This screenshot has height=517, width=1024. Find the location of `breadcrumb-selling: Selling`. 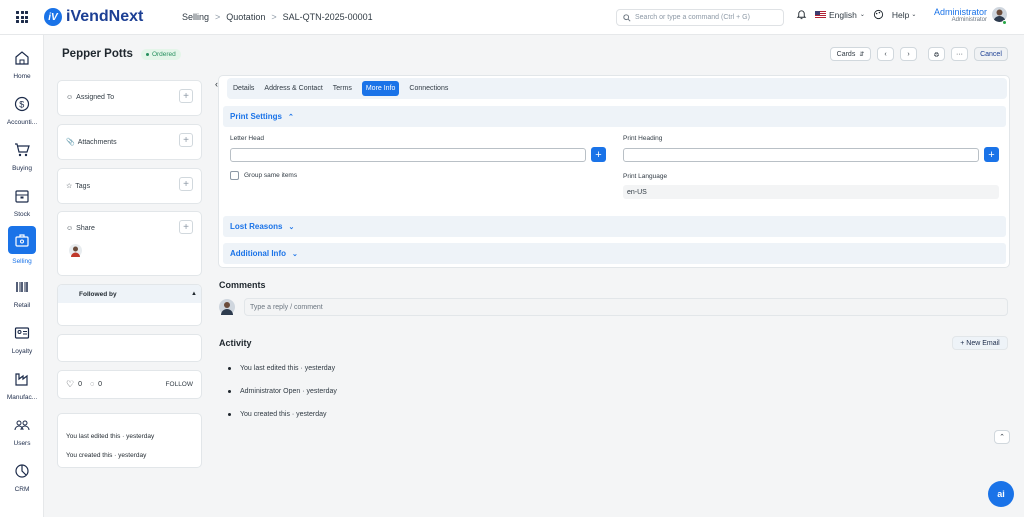

breadcrumb-selling: Selling is located at coordinates (195, 17).